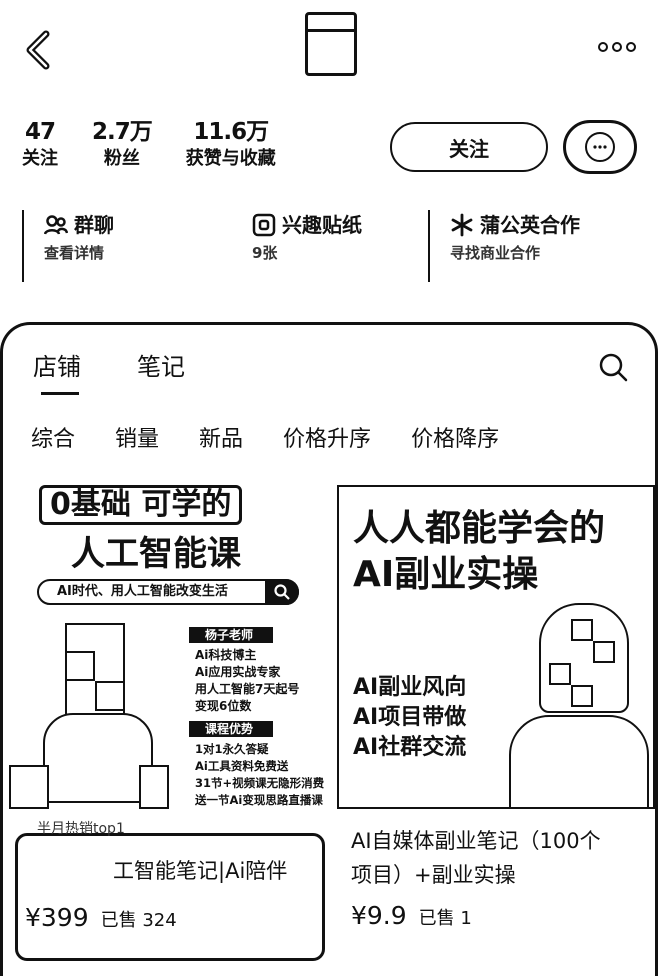 The height and width of the screenshot is (976, 658). Describe the element at coordinates (495, 253) in the screenshot. I see `brand-cooperation-sub: 寻找商业合作` at that location.